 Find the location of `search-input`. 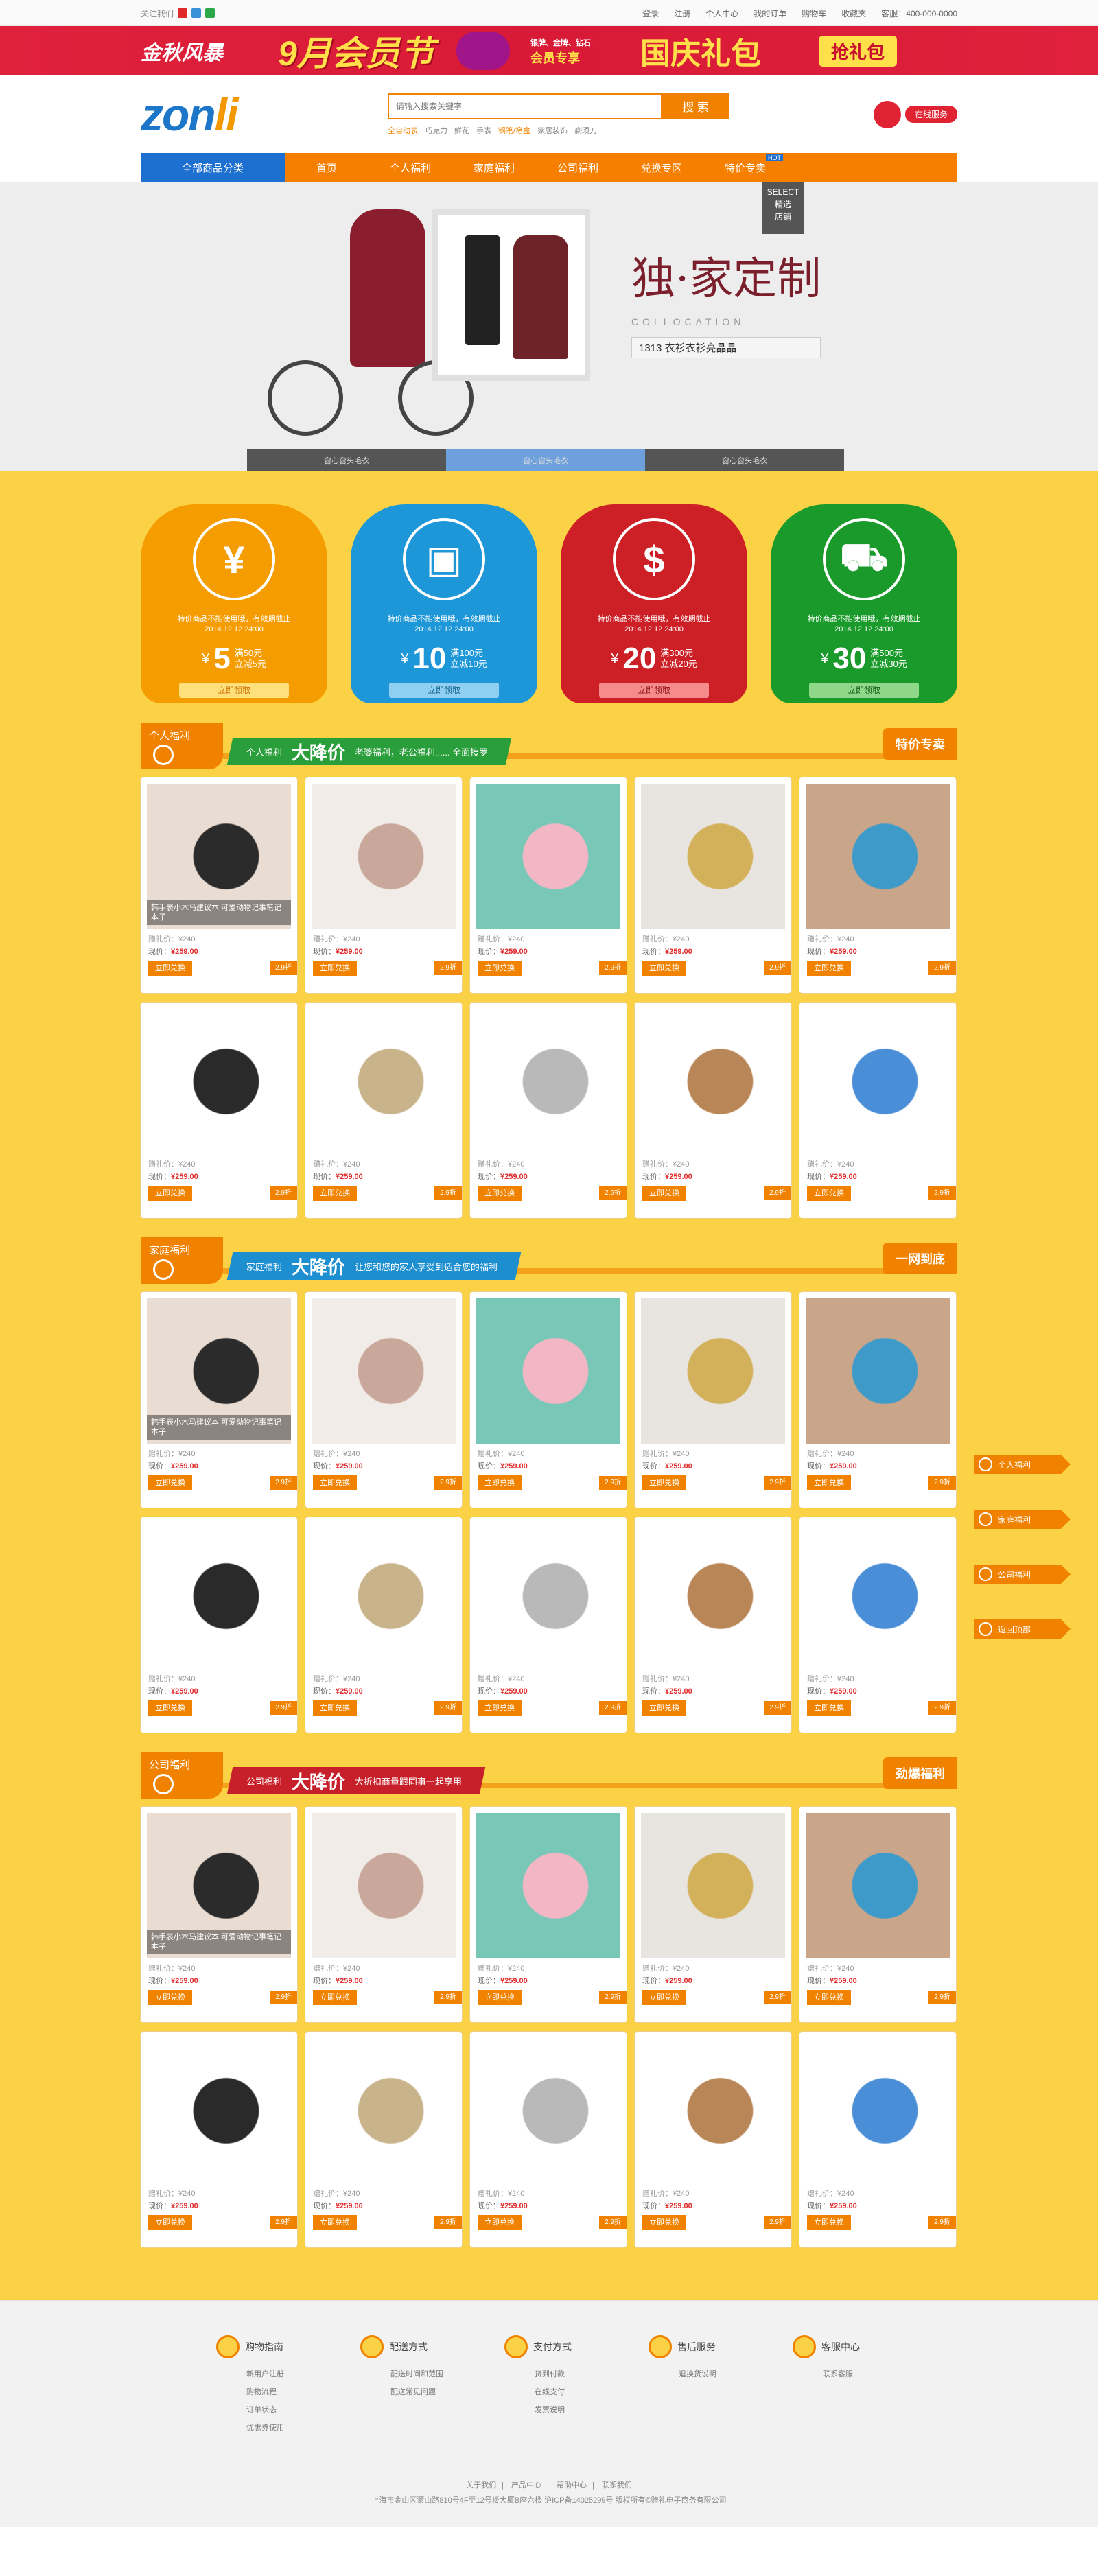

search-input is located at coordinates (525, 106).